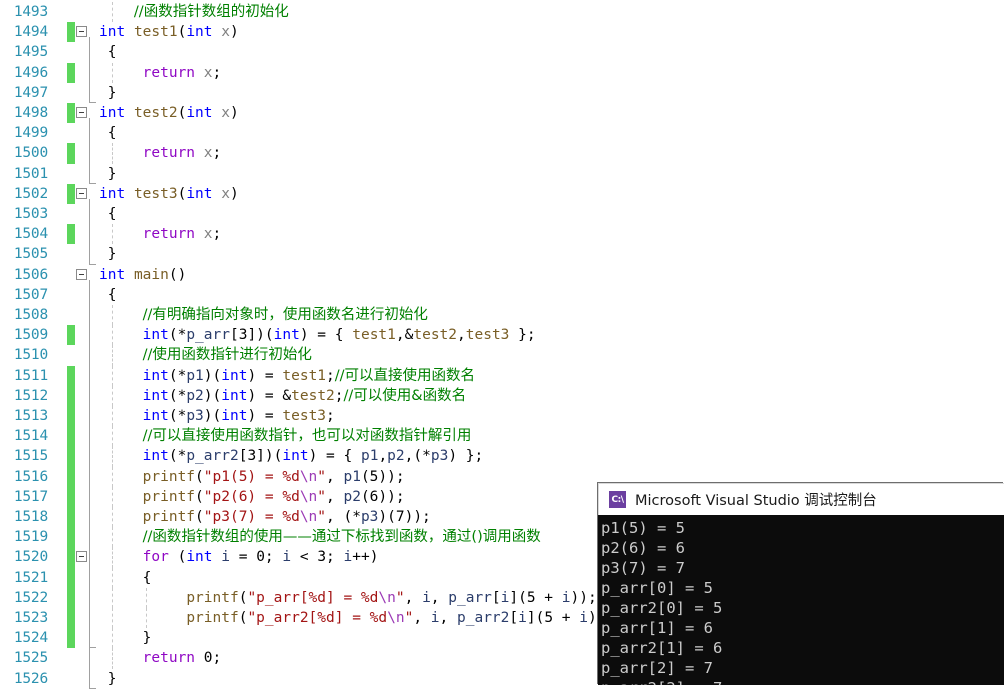  What do you see at coordinates (502, 254) in the screenshot?
I see `code-line: 1505 }` at bounding box center [502, 254].